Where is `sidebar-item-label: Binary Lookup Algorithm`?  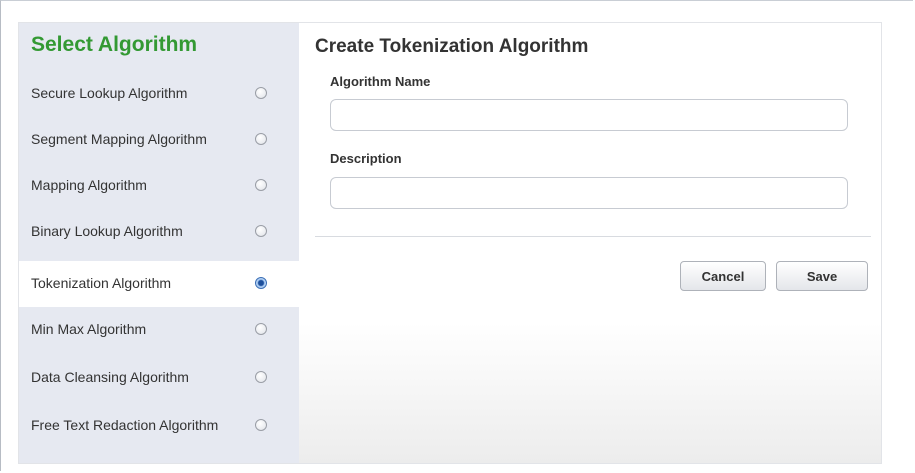 sidebar-item-label: Binary Lookup Algorithm is located at coordinates (107, 231).